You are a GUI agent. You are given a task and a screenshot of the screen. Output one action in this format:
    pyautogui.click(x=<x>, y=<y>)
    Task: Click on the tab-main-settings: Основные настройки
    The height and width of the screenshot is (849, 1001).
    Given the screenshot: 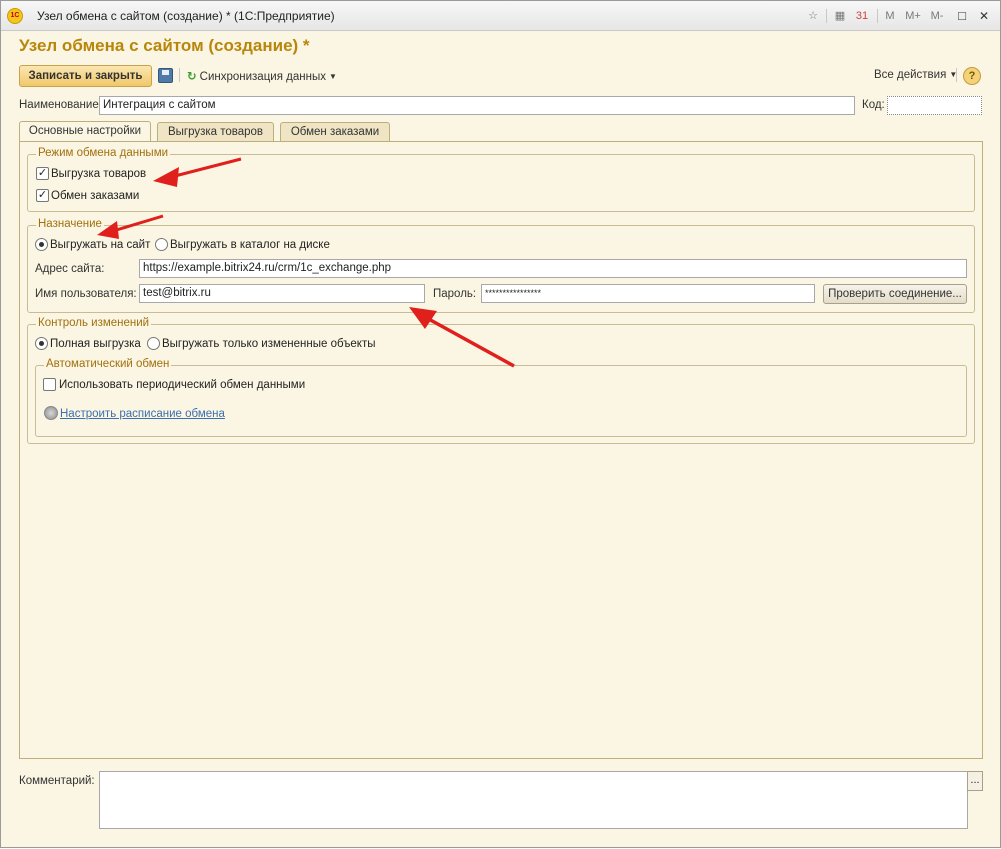 What is the action you would take?
    pyautogui.click(x=85, y=131)
    